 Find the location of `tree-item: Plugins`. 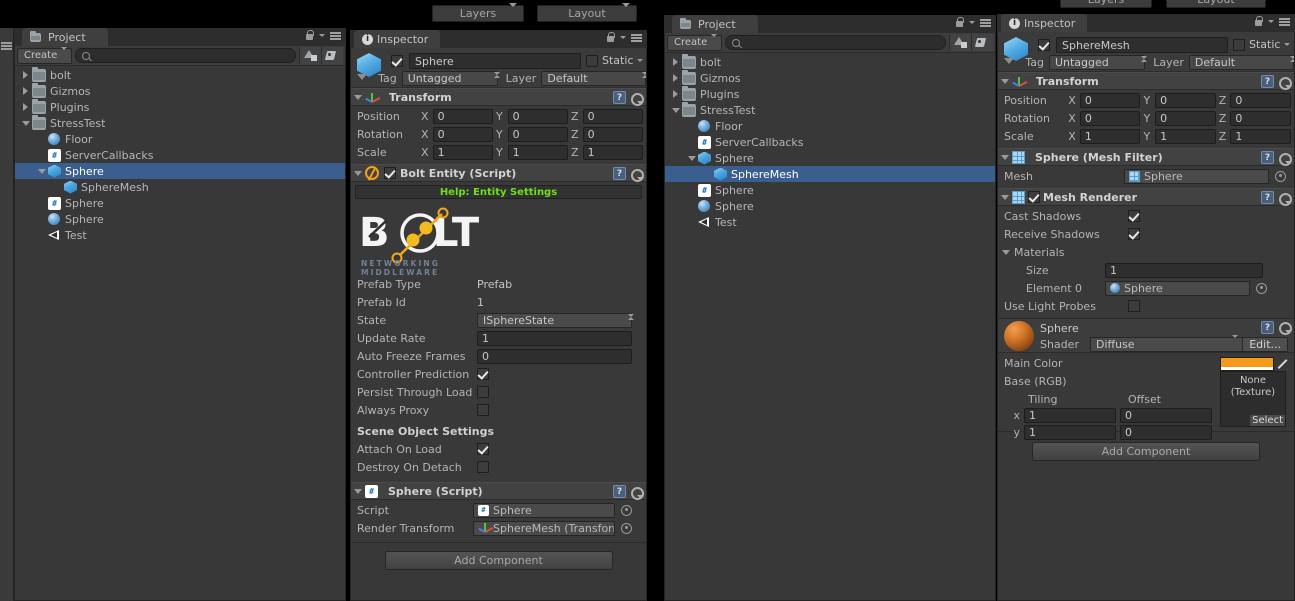

tree-item: Plugins is located at coordinates (180, 106).